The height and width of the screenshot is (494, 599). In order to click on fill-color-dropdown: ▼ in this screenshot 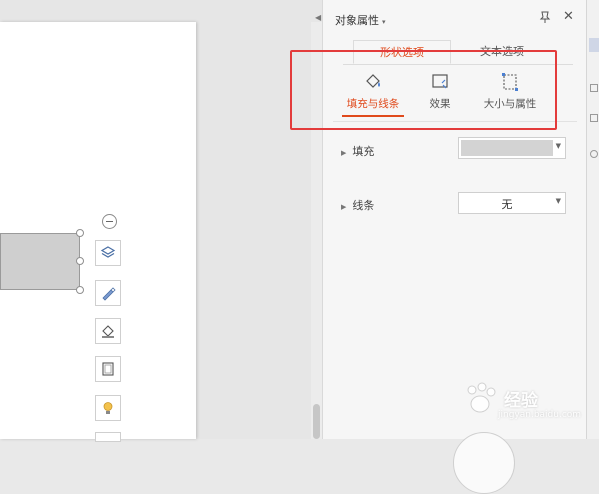, I will do `click(512, 148)`.